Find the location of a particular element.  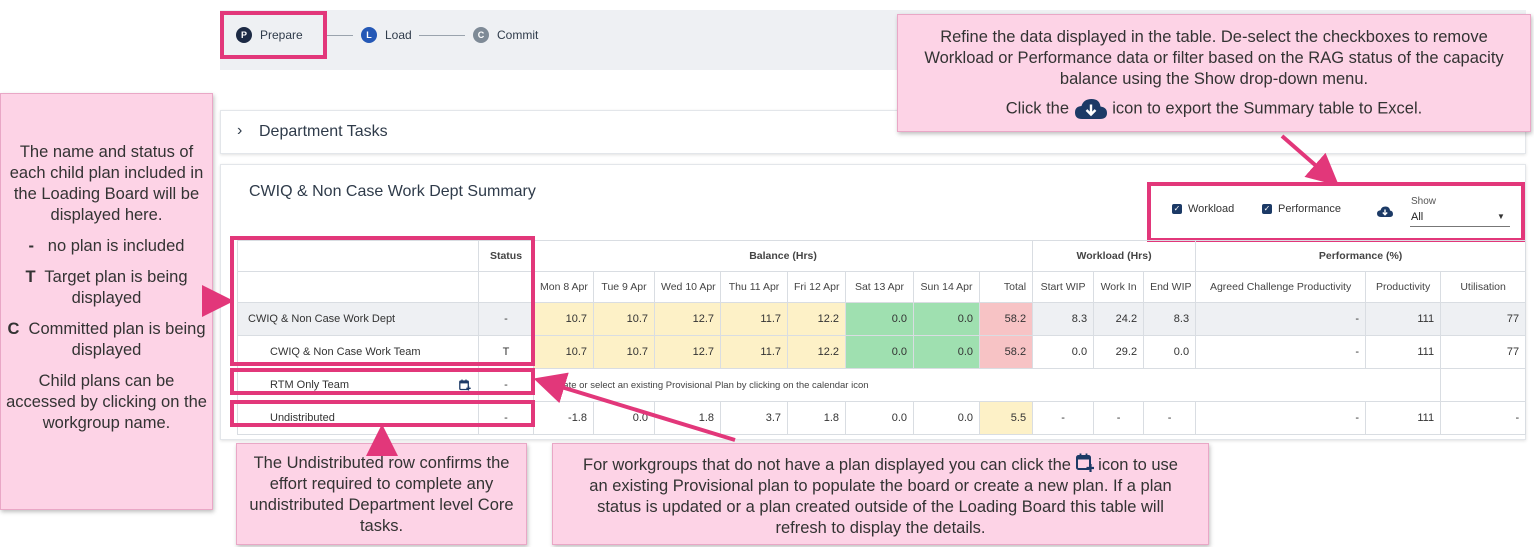

rtm-row-highlight is located at coordinates (382, 381).